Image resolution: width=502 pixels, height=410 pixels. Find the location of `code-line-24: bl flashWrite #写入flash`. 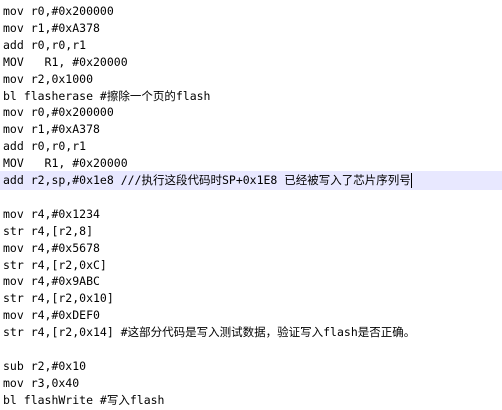

code-line-24: bl flashWrite #写入flash is located at coordinates (252, 400).